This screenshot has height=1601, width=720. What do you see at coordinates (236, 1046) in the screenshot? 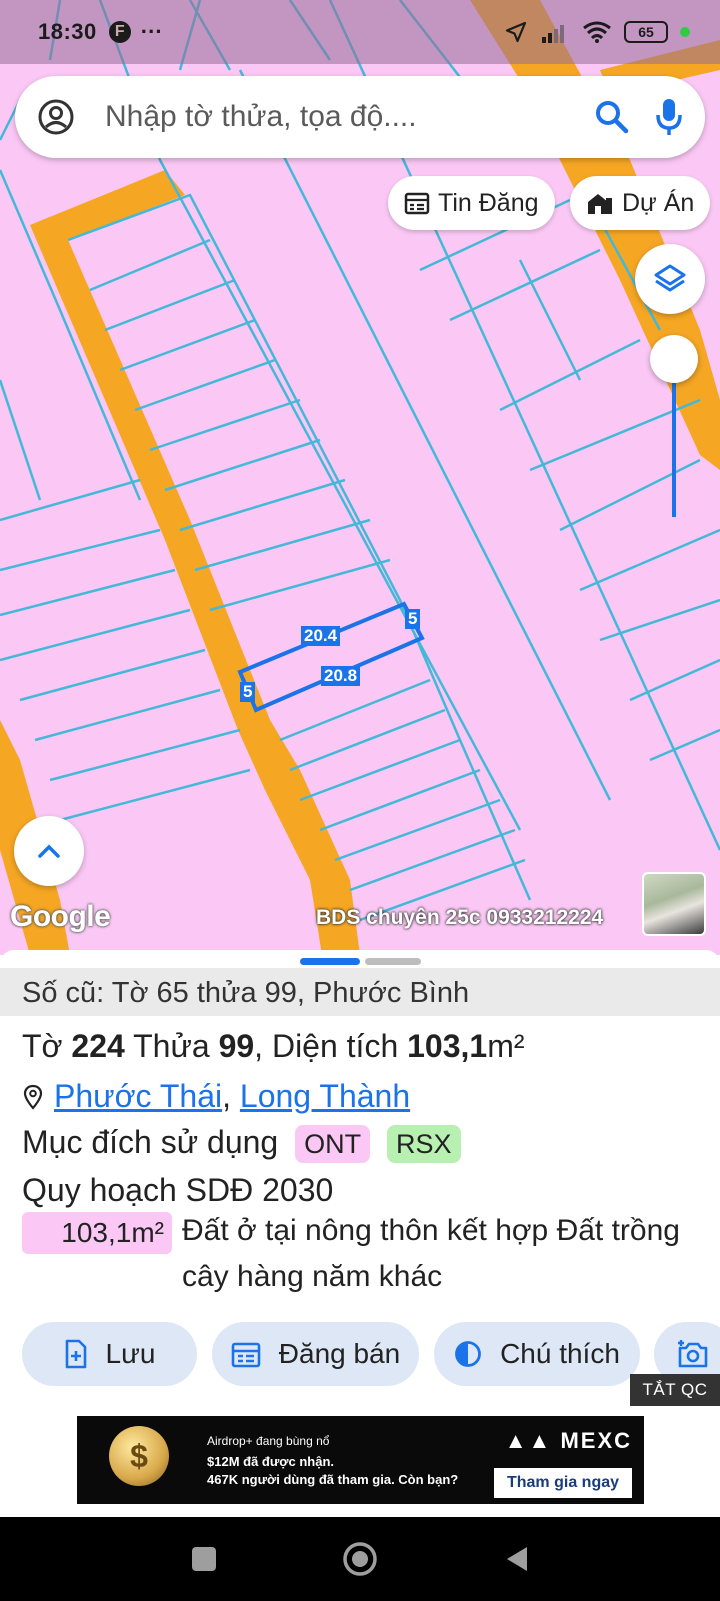
I see `plot-number: 99` at bounding box center [236, 1046].